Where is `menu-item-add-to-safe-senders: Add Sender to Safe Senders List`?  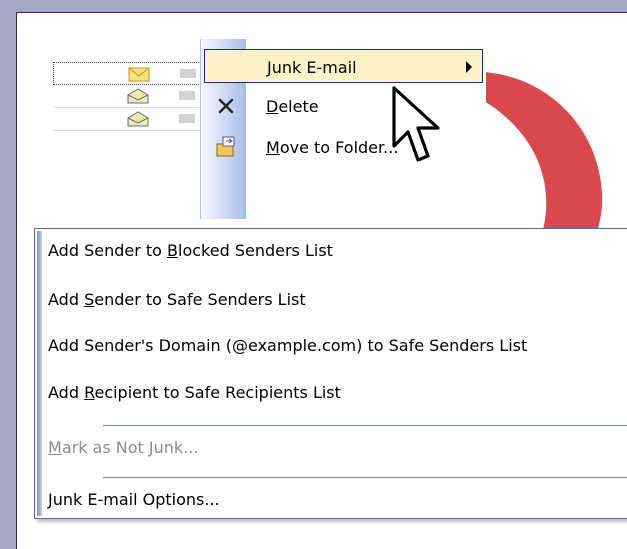 menu-item-add-to-safe-senders: Add Sender to Safe Senders List is located at coordinates (177, 300).